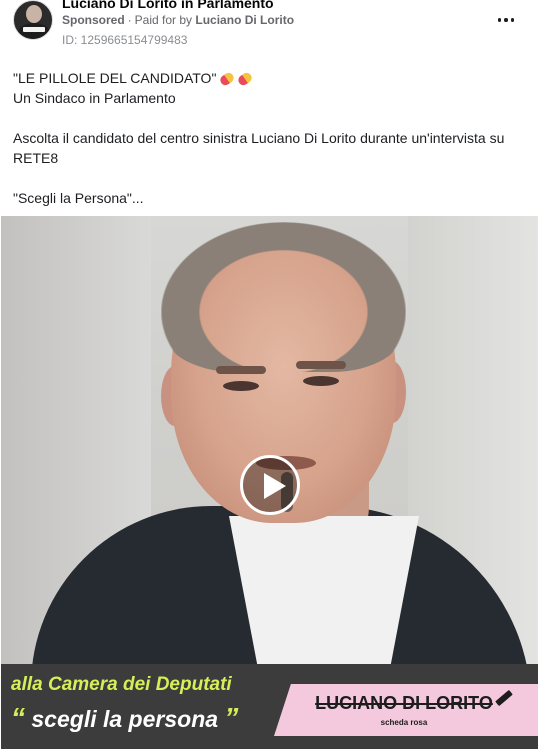 This screenshot has width=539, height=749. I want to click on banner-slogan: scegli la persona, so click(125, 719).